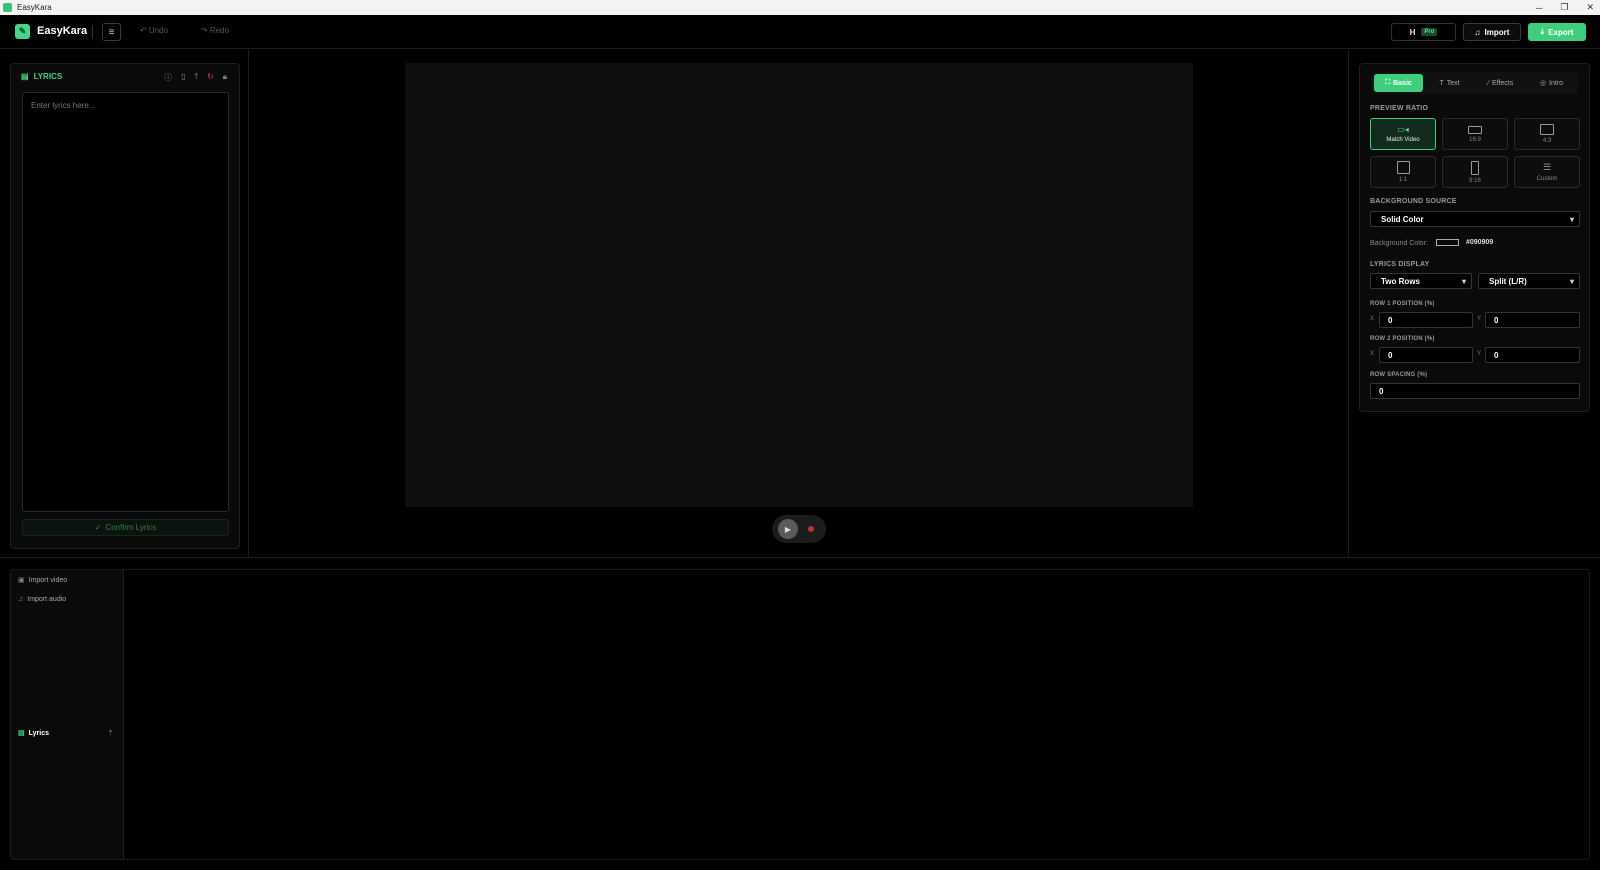 The height and width of the screenshot is (870, 1600). I want to click on record-button, so click(811, 529).